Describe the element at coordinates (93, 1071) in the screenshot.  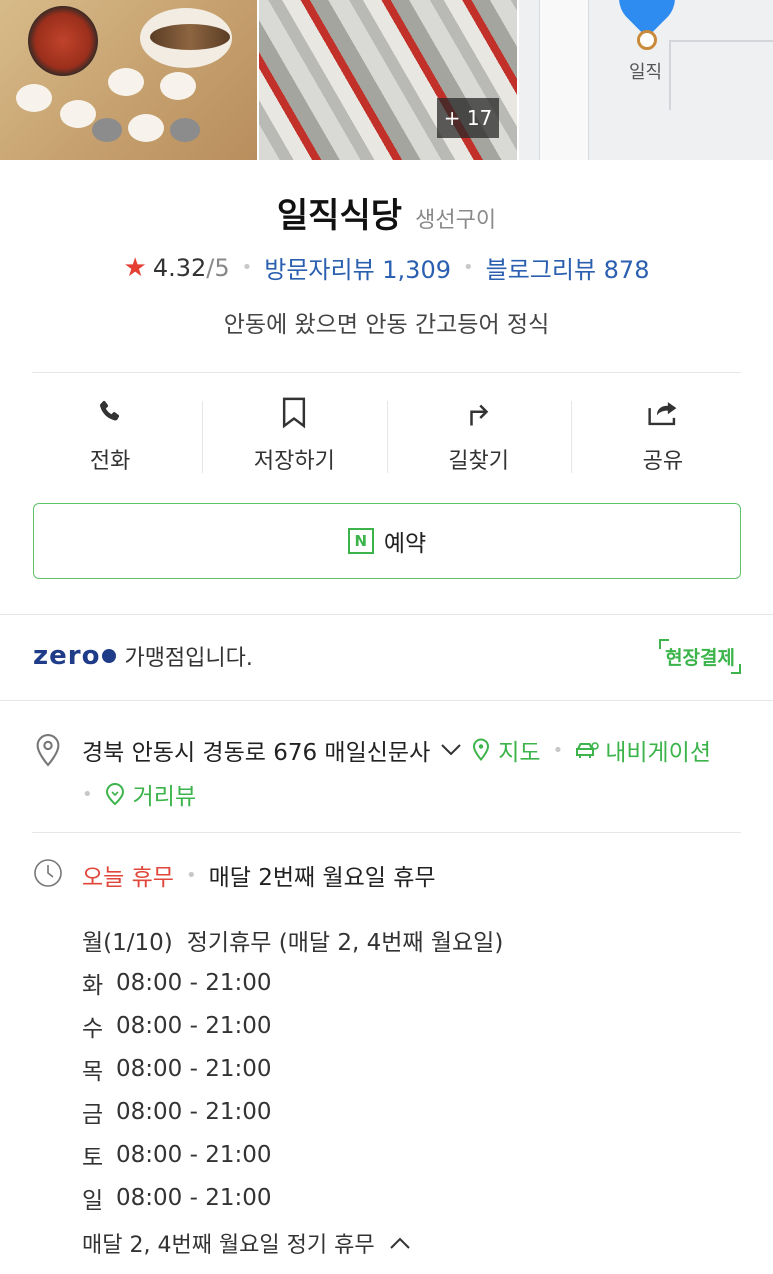
I see `hours-day: 목` at that location.